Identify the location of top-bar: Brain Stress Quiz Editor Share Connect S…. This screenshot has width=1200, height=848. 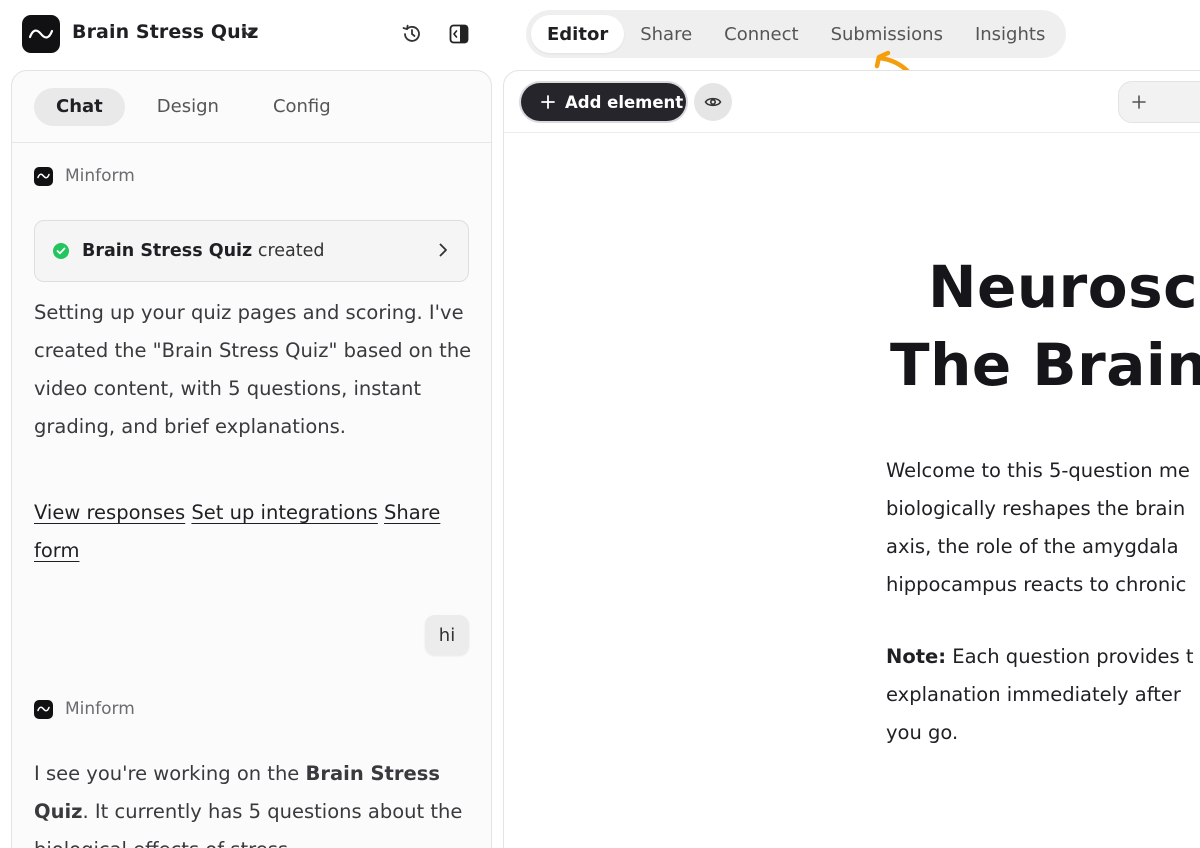
(600, 35).